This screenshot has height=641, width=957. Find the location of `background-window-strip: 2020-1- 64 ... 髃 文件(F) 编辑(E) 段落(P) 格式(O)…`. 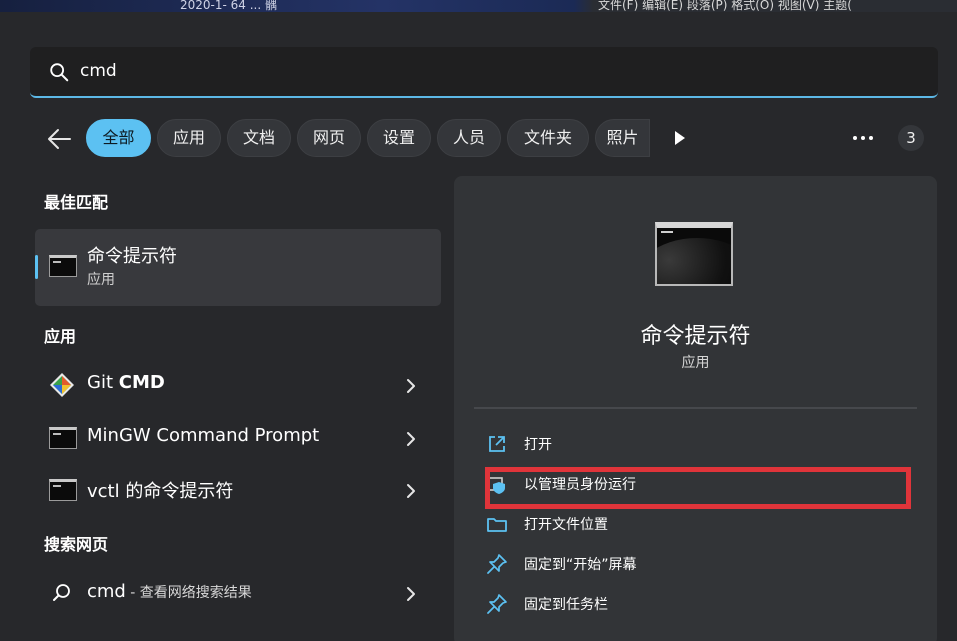

background-window-strip: 2020-1- 64 ... 髃 文件(F) 编辑(E) 段落(P) 格式(O)… is located at coordinates (478, 6).